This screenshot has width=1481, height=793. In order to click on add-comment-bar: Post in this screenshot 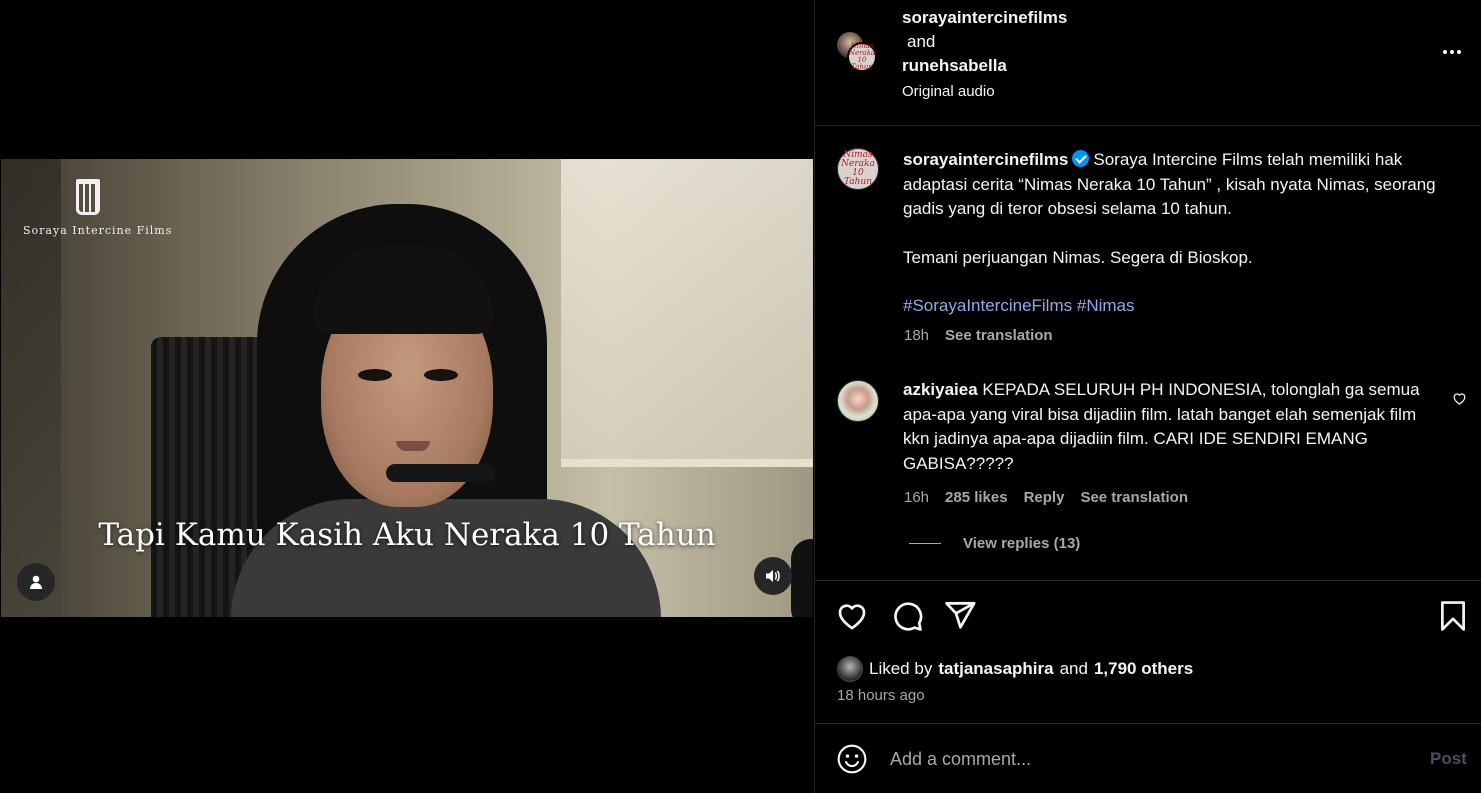, I will do `click(1148, 758)`.